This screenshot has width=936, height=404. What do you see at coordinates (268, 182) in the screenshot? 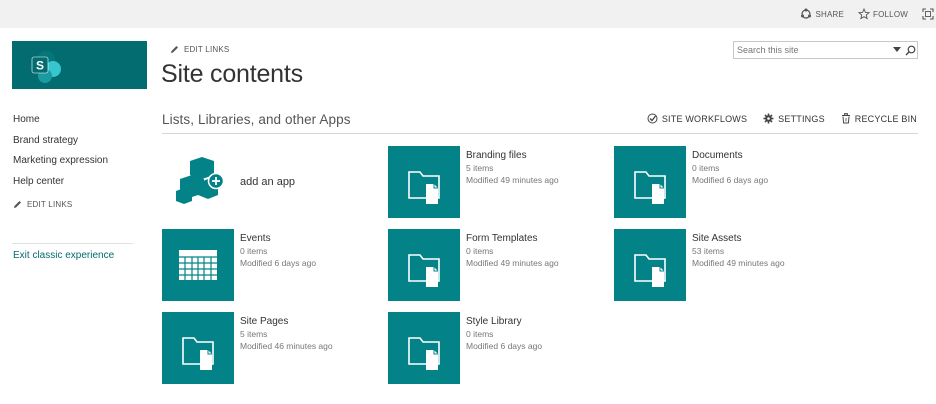
I see `add-an-app-label: add an app` at bounding box center [268, 182].